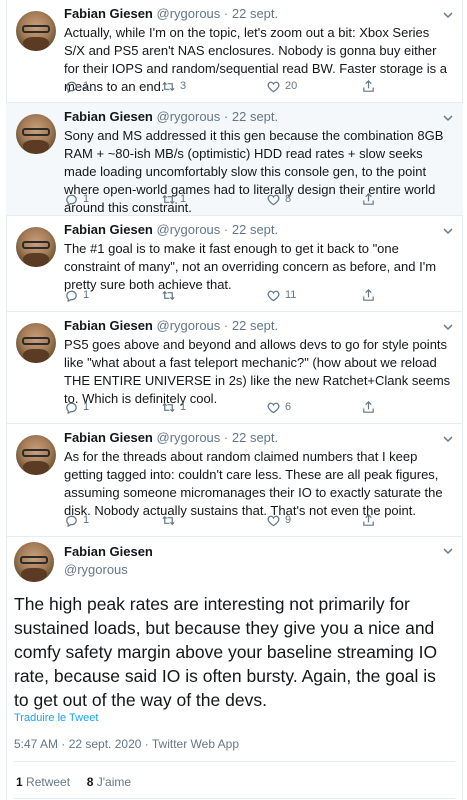  What do you see at coordinates (219, 86) in the screenshot?
I see `tweet-actions: 1 3 20` at bounding box center [219, 86].